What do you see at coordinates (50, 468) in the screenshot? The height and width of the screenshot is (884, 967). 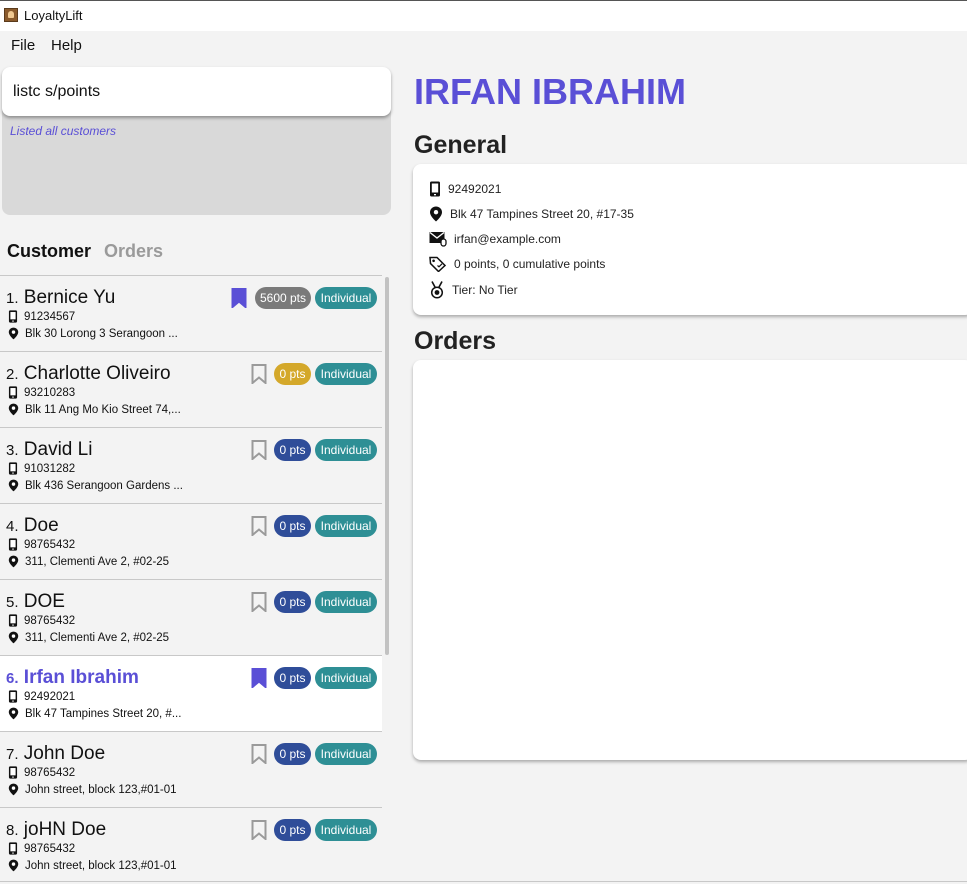 I see `customer-phone: 91031282` at bounding box center [50, 468].